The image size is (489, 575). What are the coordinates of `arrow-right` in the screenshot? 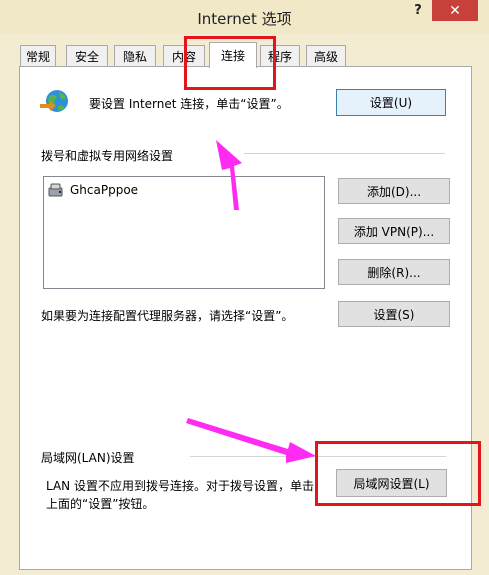 It's located at (251, 440).